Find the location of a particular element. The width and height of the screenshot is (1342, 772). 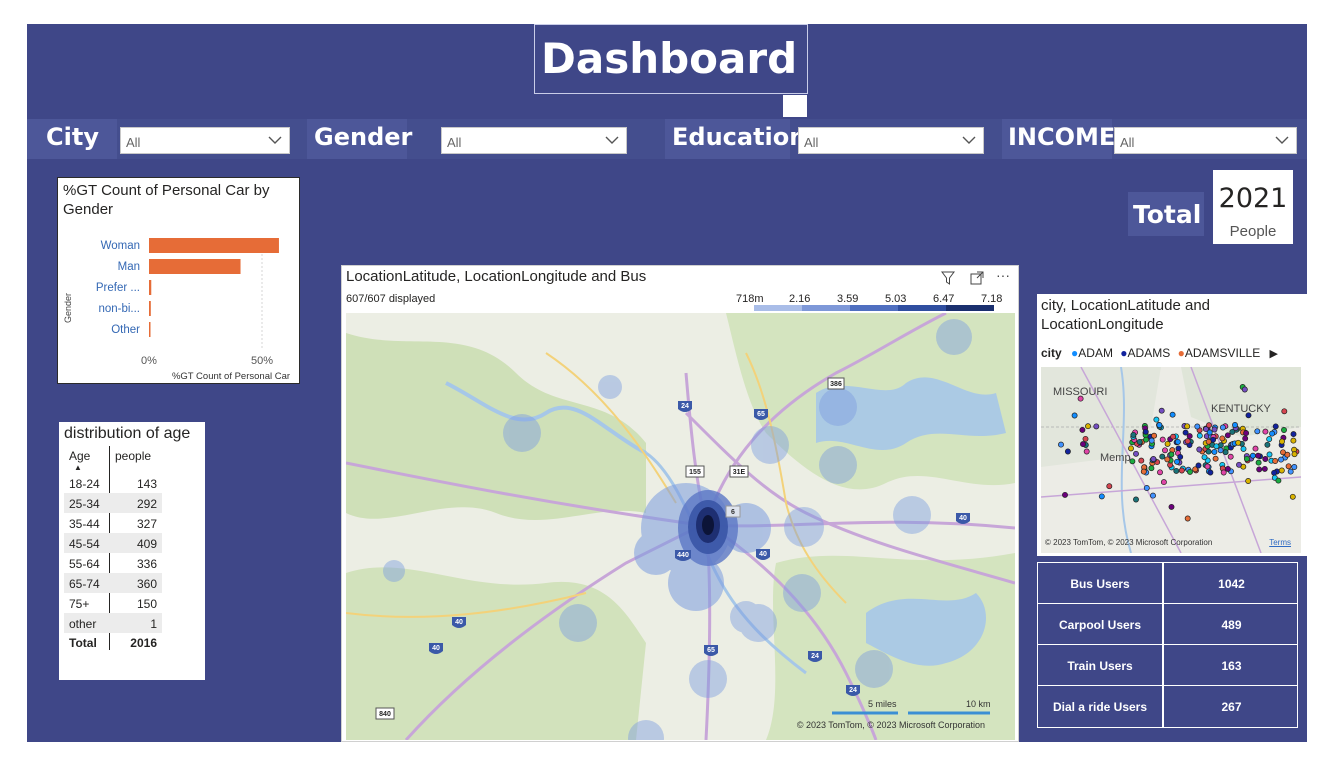

focus-mode-icon is located at coordinates (977, 280).